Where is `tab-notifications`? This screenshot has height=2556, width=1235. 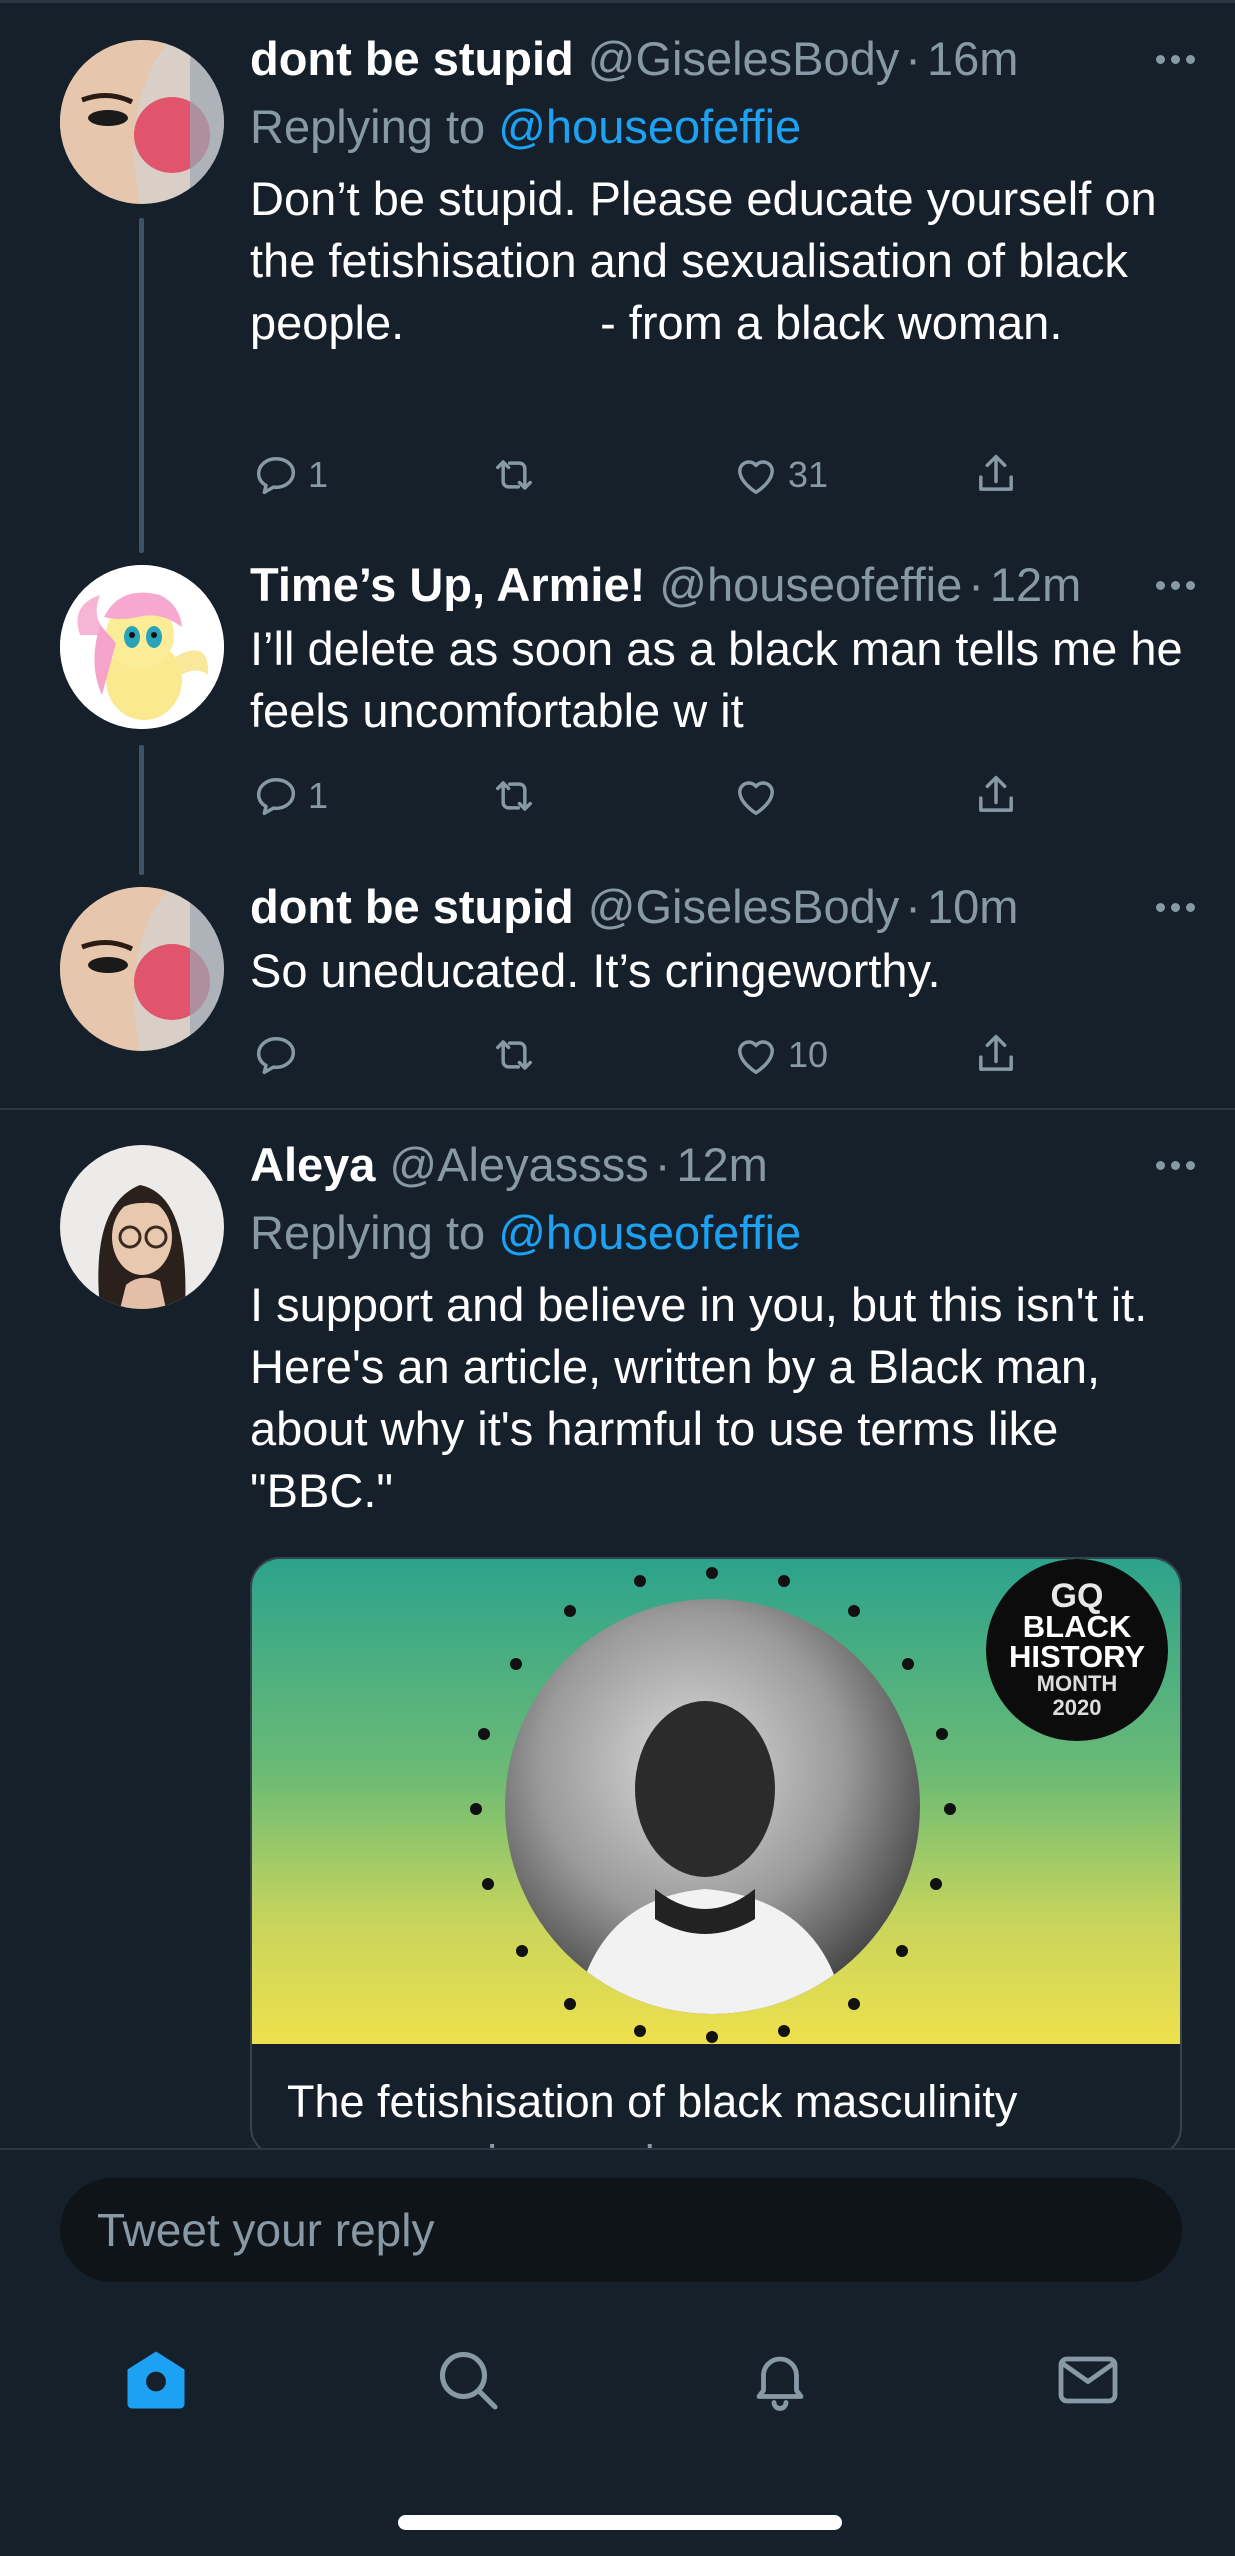
tab-notifications is located at coordinates (780, 2380).